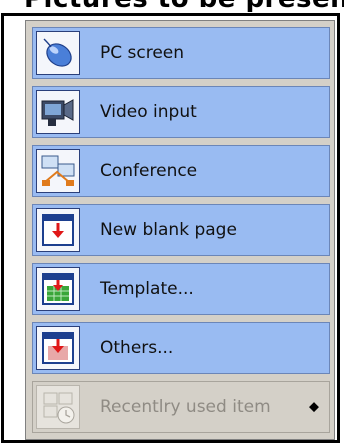  I want to click on menu-item-label: New blank page, so click(168, 230).